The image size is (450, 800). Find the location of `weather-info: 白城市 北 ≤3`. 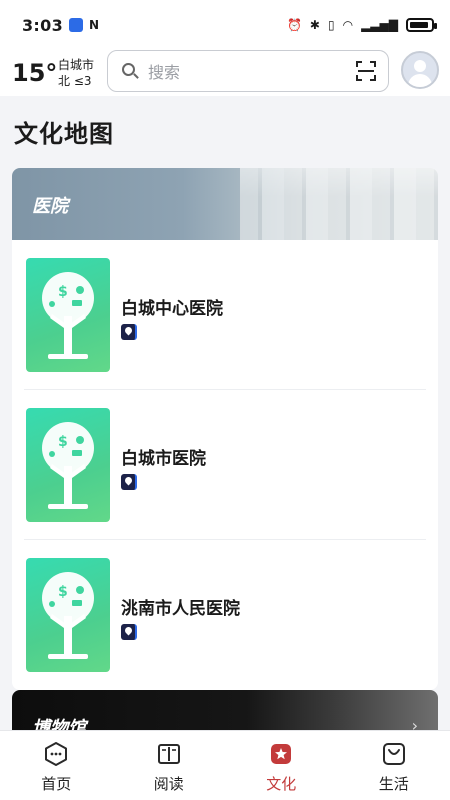

weather-info: 白城市 北 ≤3 is located at coordinates (78, 73).